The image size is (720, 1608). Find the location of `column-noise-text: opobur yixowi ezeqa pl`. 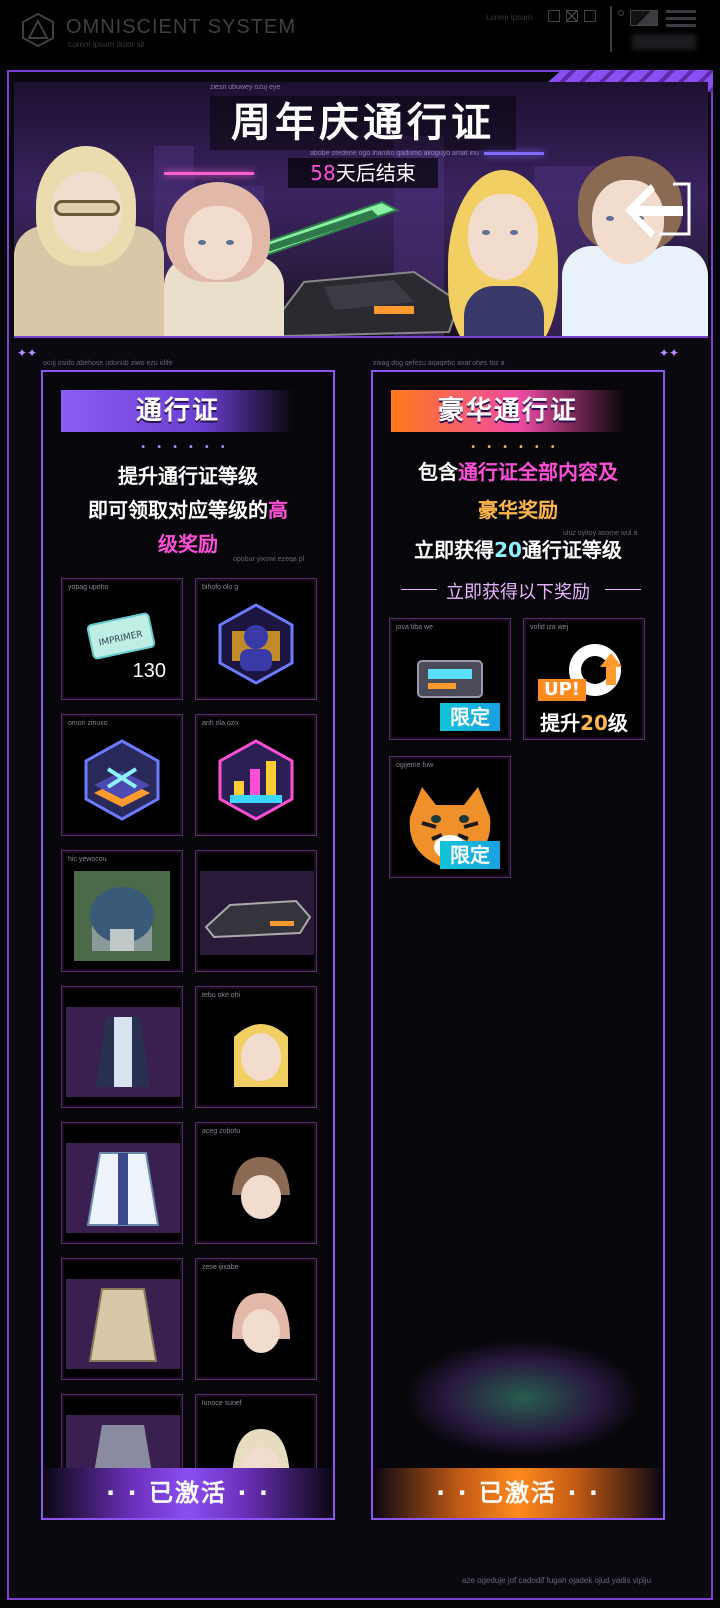

column-noise-text: opobur yixowi ezeqa pl is located at coordinates (269, 559).